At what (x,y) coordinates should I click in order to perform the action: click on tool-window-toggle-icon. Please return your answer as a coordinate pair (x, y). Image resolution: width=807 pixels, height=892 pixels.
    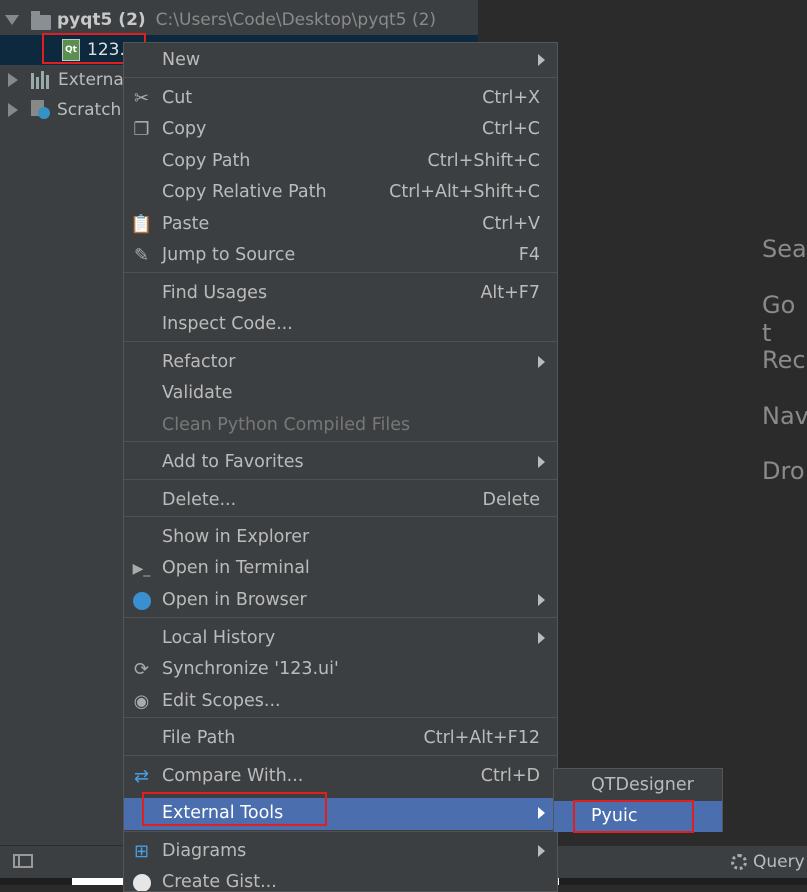
    Looking at the image, I should click on (23, 861).